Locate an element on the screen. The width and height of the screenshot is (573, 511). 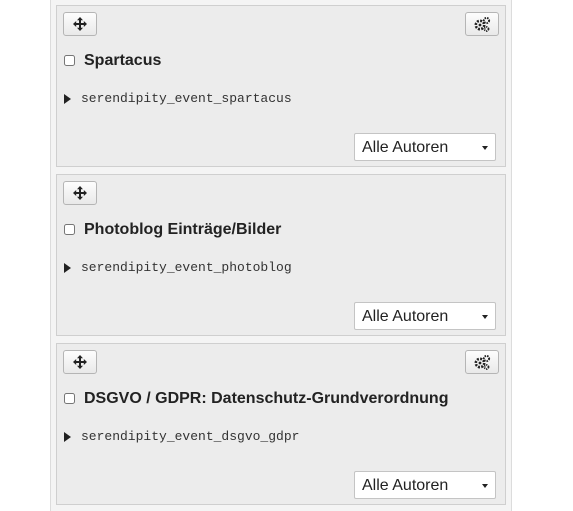
plugin-event-name: serendipity_event_spartacus is located at coordinates (186, 98).